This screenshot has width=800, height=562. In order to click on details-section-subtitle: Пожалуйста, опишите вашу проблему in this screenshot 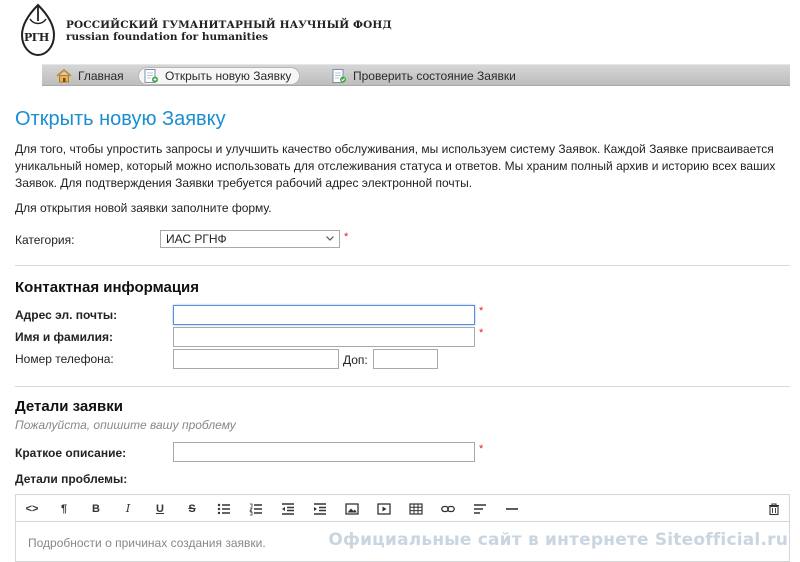, I will do `click(125, 425)`.